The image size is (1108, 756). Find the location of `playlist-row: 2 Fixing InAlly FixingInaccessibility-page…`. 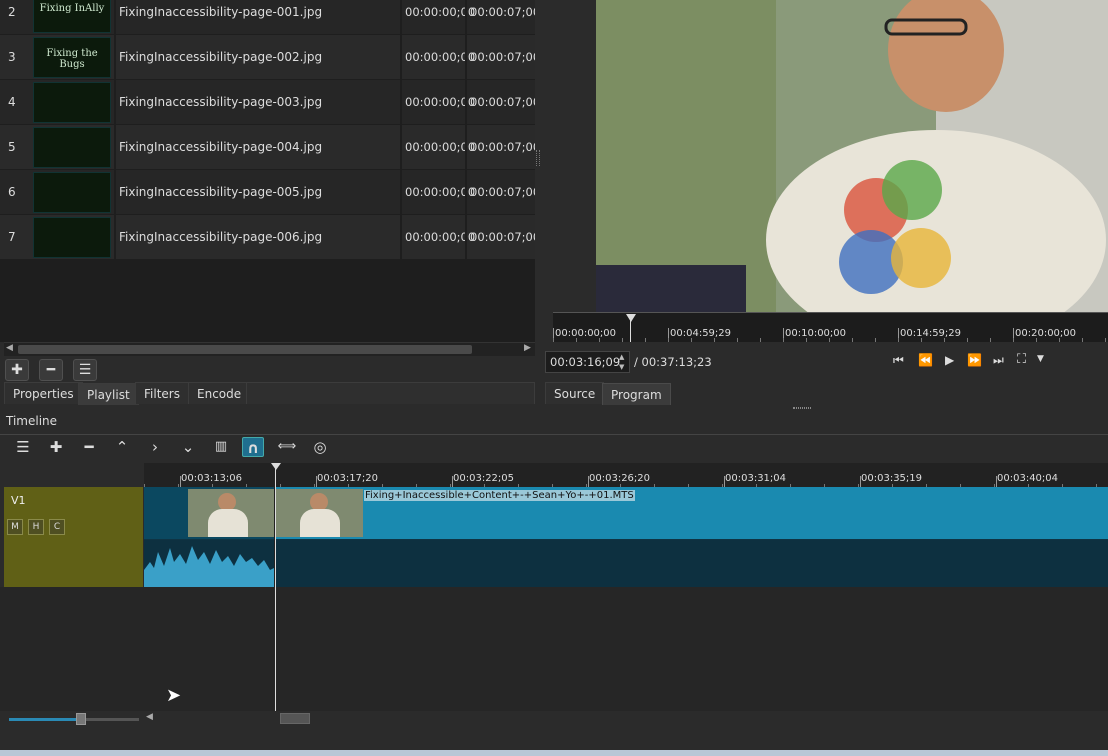

playlist-row: 2 Fixing InAlly FixingInaccessibility-page… is located at coordinates (267, 17).